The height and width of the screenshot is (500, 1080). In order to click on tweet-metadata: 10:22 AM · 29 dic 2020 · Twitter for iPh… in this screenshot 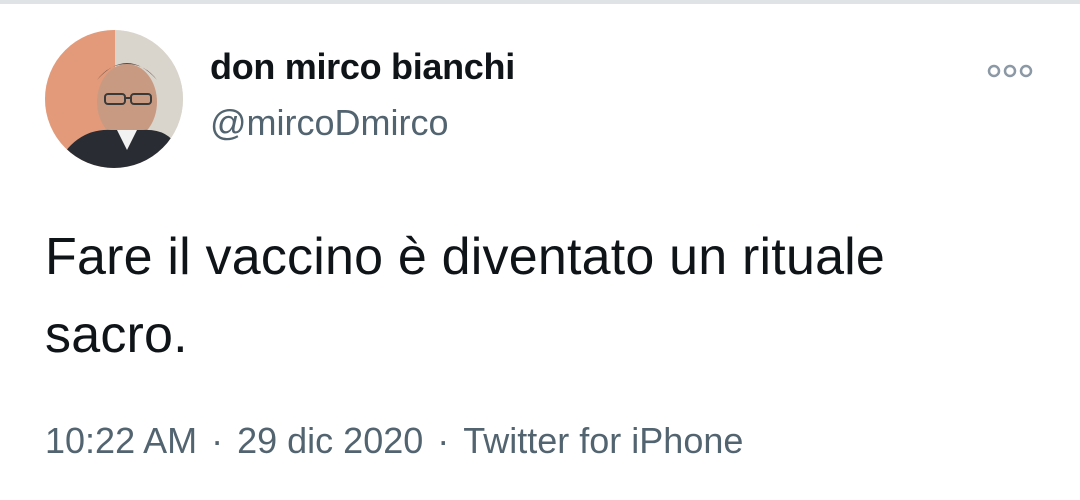, I will do `click(394, 441)`.